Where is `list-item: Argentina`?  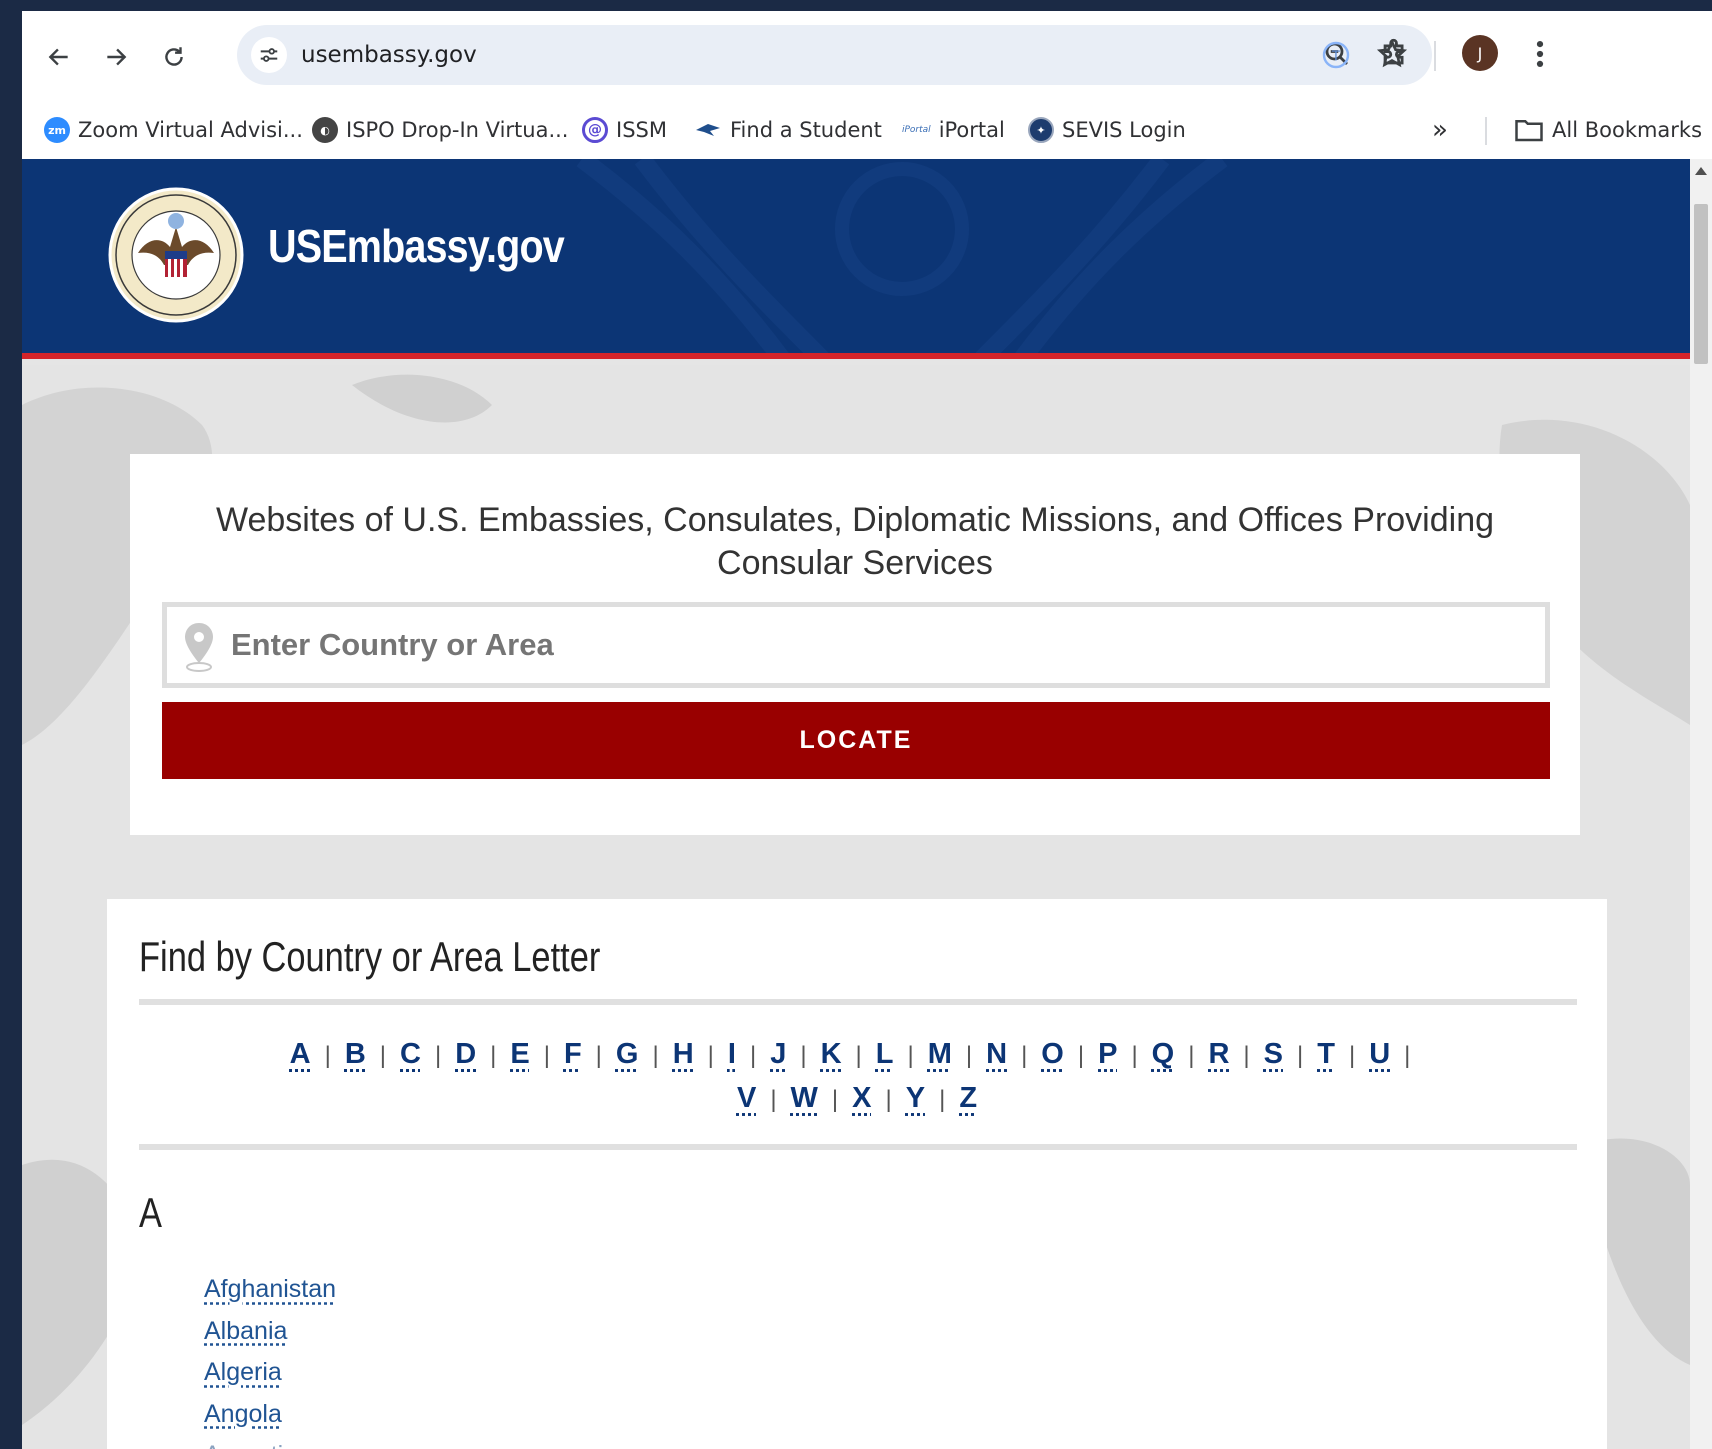 list-item: Argentina is located at coordinates (270, 1442).